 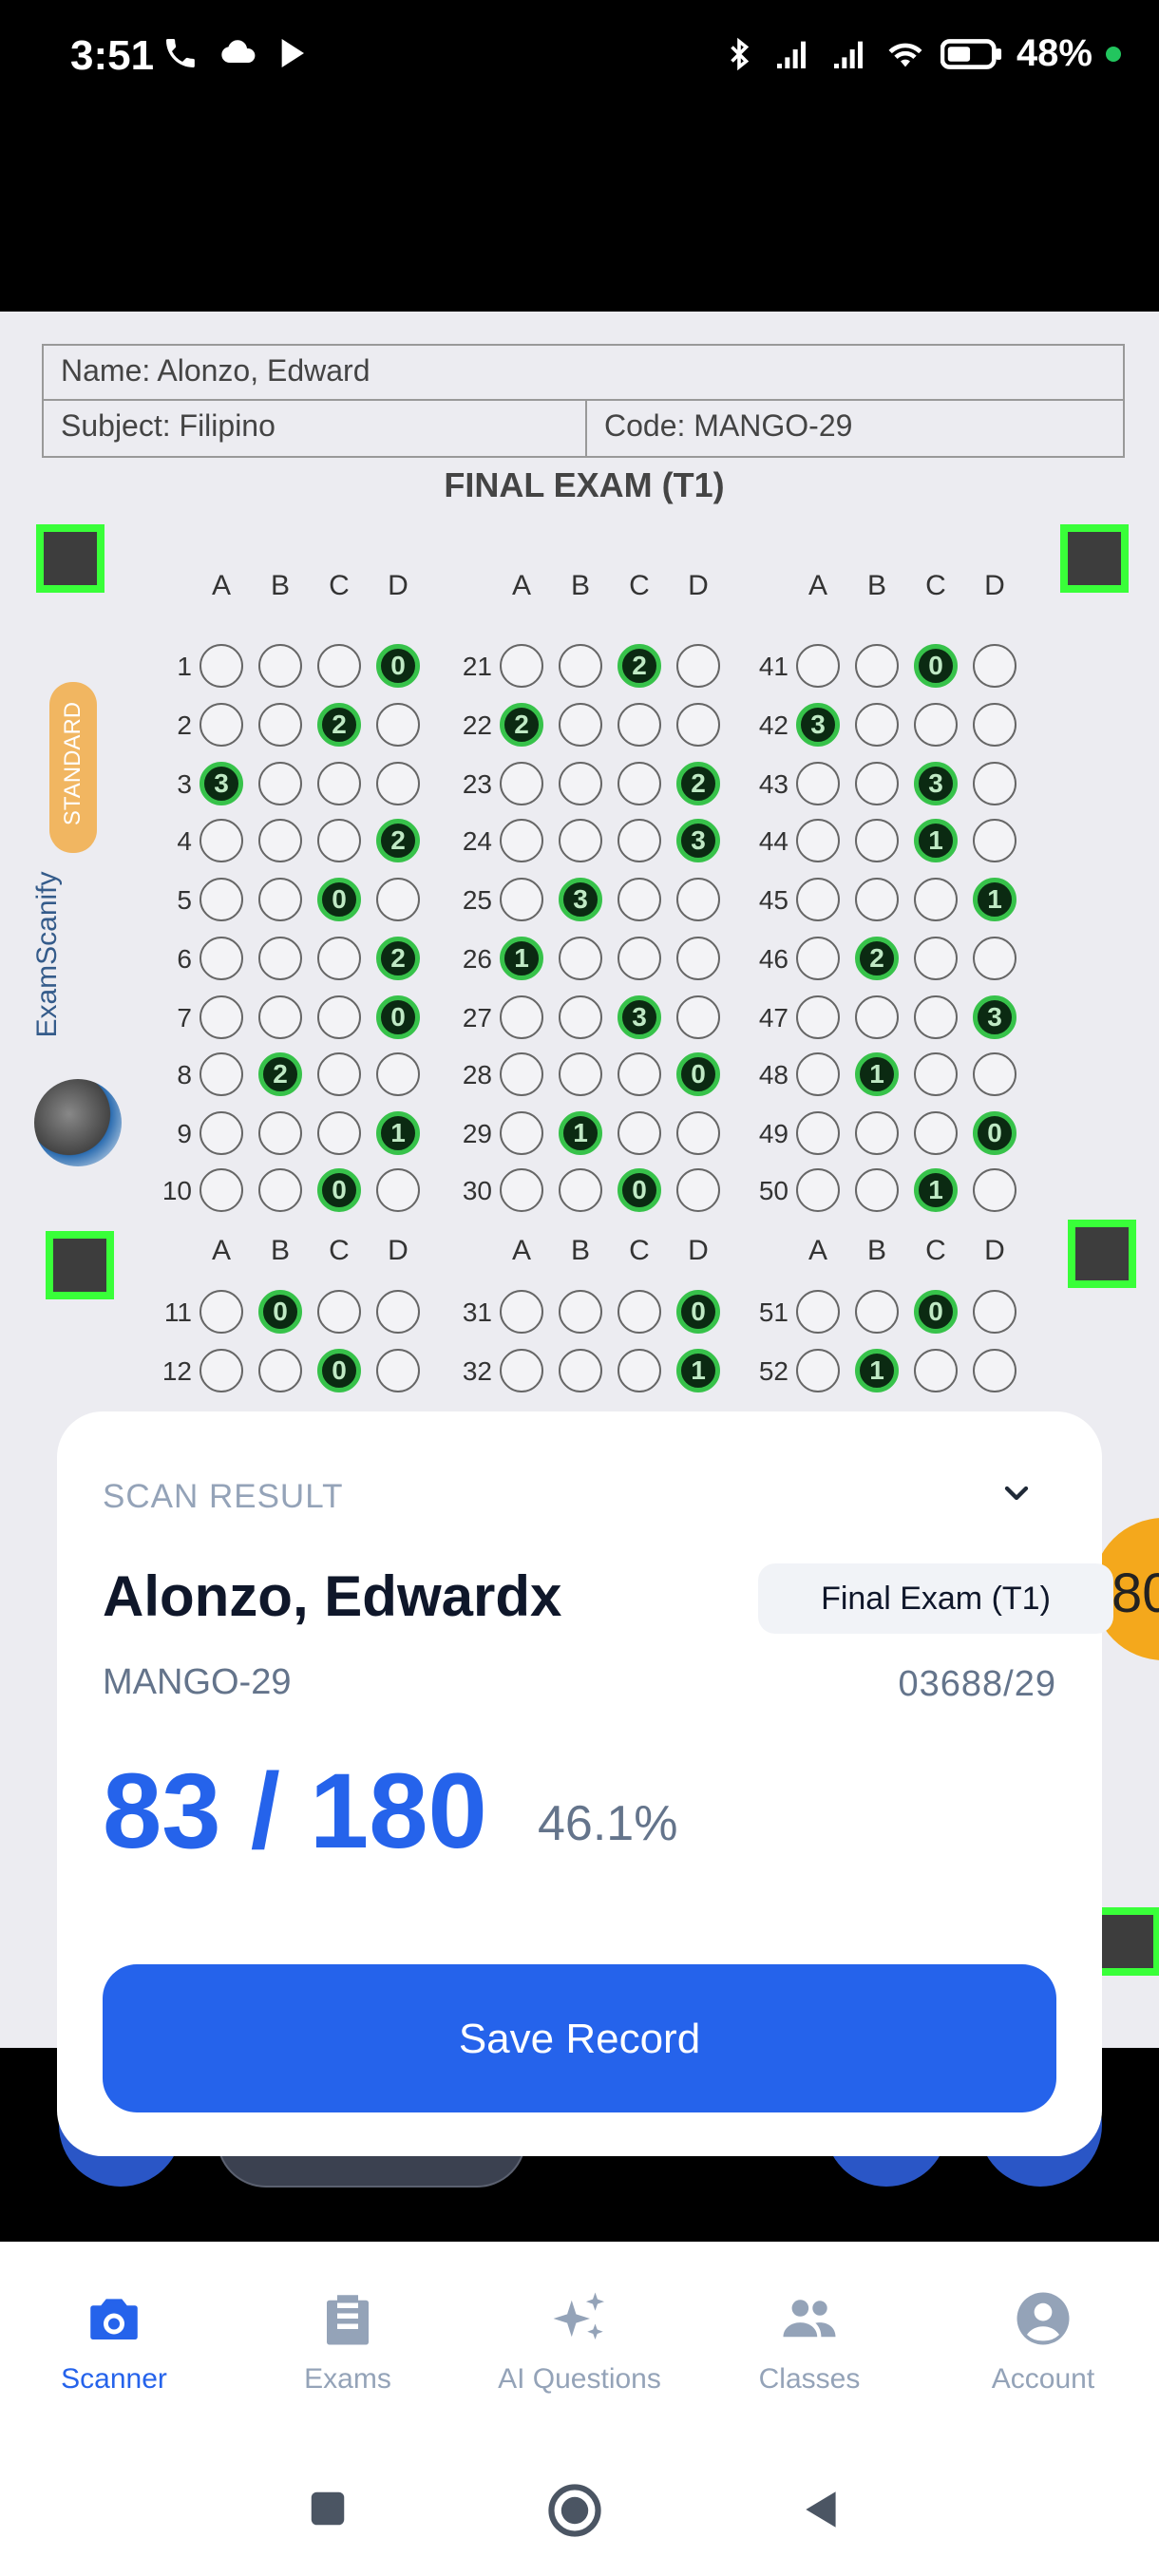 What do you see at coordinates (1017, 1493) in the screenshot?
I see `chevron-down-icon` at bounding box center [1017, 1493].